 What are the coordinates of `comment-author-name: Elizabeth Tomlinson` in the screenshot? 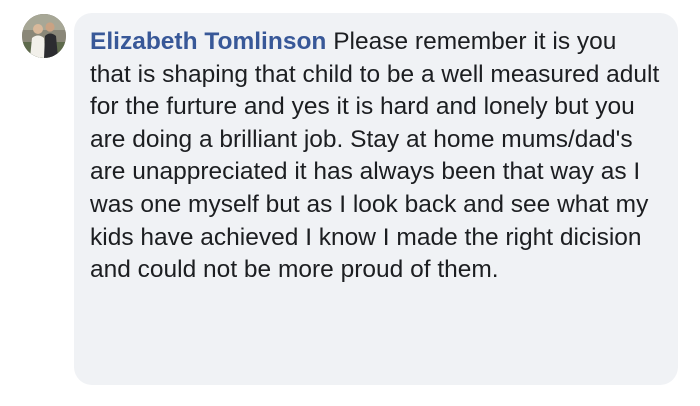 It's located at (208, 41).